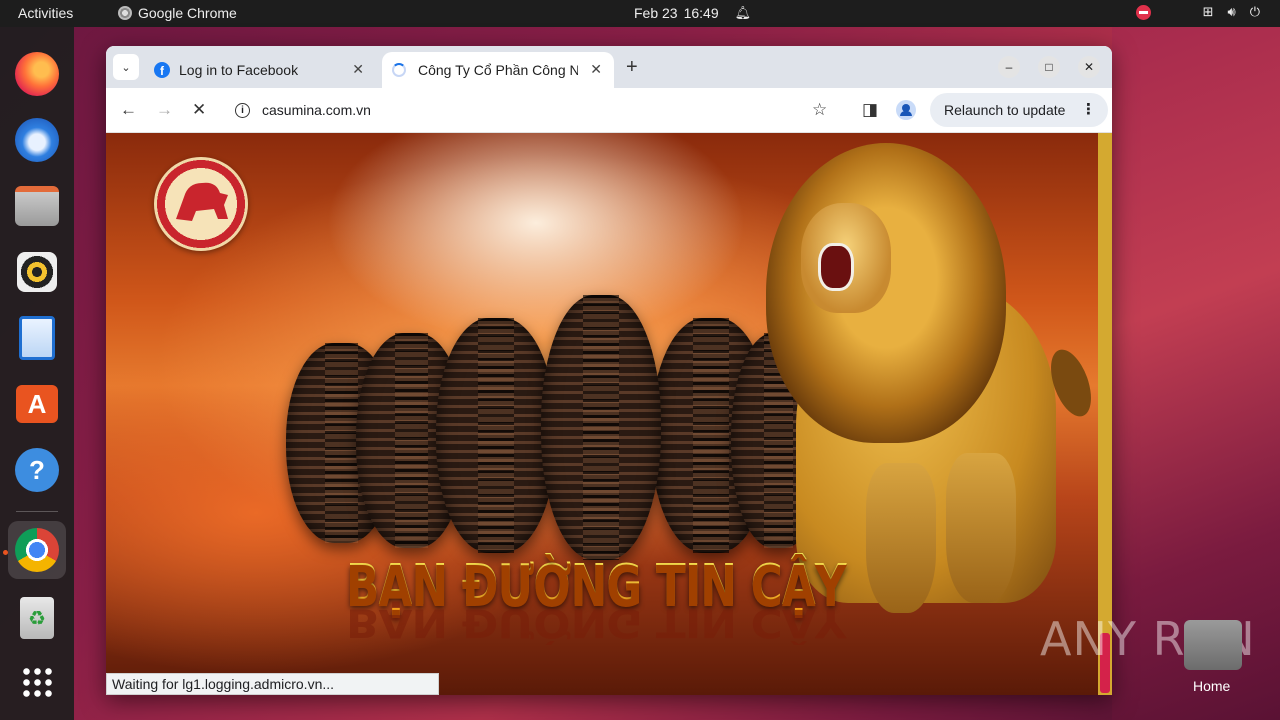 The width and height of the screenshot is (1280, 720). I want to click on thunderbird-icon, so click(37, 140).